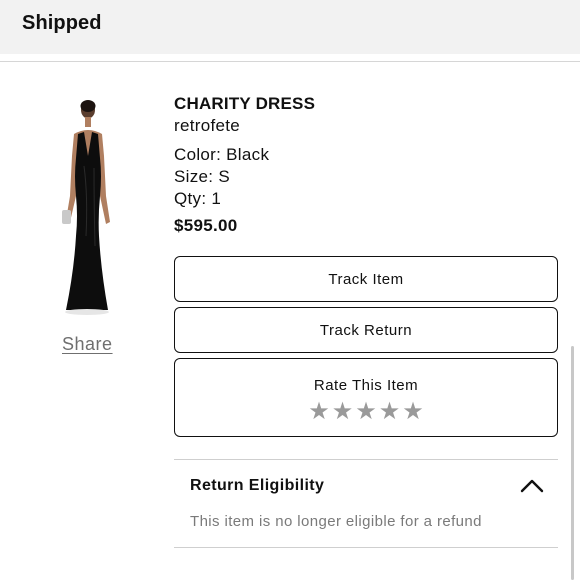 This screenshot has width=580, height=580. What do you see at coordinates (343, 411) in the screenshot?
I see `star-2-icon: ★` at bounding box center [343, 411].